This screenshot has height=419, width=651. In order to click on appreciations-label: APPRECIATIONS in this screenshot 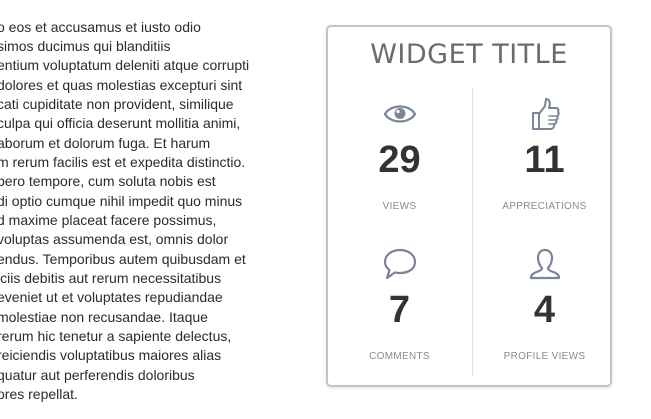, I will do `click(544, 206)`.